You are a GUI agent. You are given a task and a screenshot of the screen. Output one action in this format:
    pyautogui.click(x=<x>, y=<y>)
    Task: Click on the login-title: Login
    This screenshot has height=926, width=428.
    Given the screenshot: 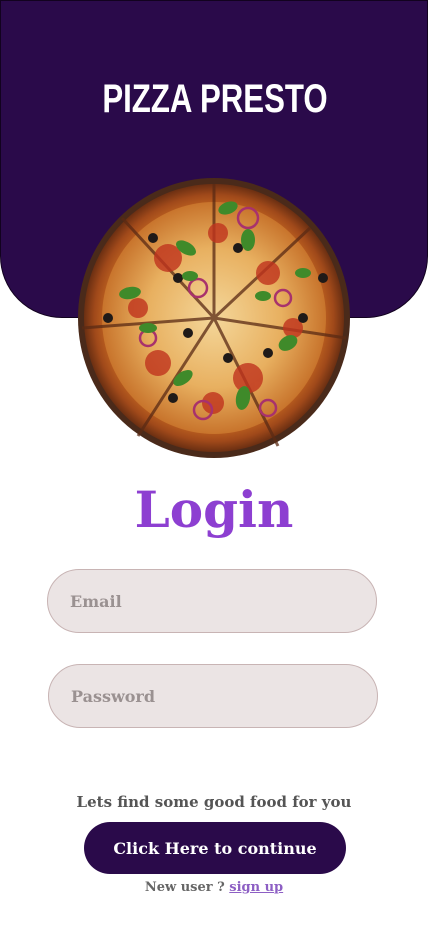 What is the action you would take?
    pyautogui.click(x=214, y=509)
    